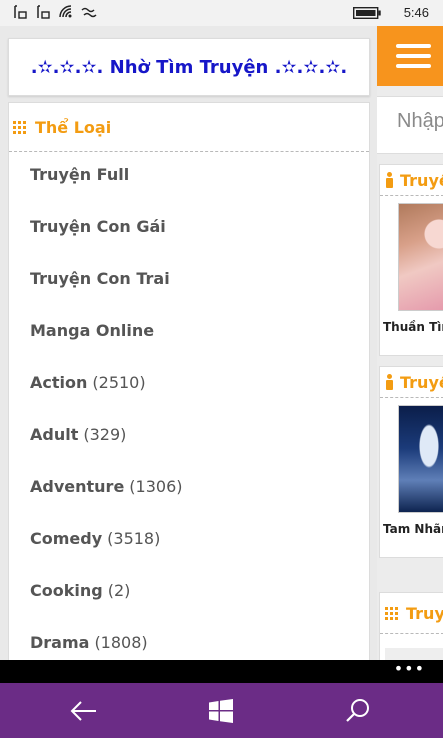  I want to click on category-header: Thể Loại, so click(189, 127).